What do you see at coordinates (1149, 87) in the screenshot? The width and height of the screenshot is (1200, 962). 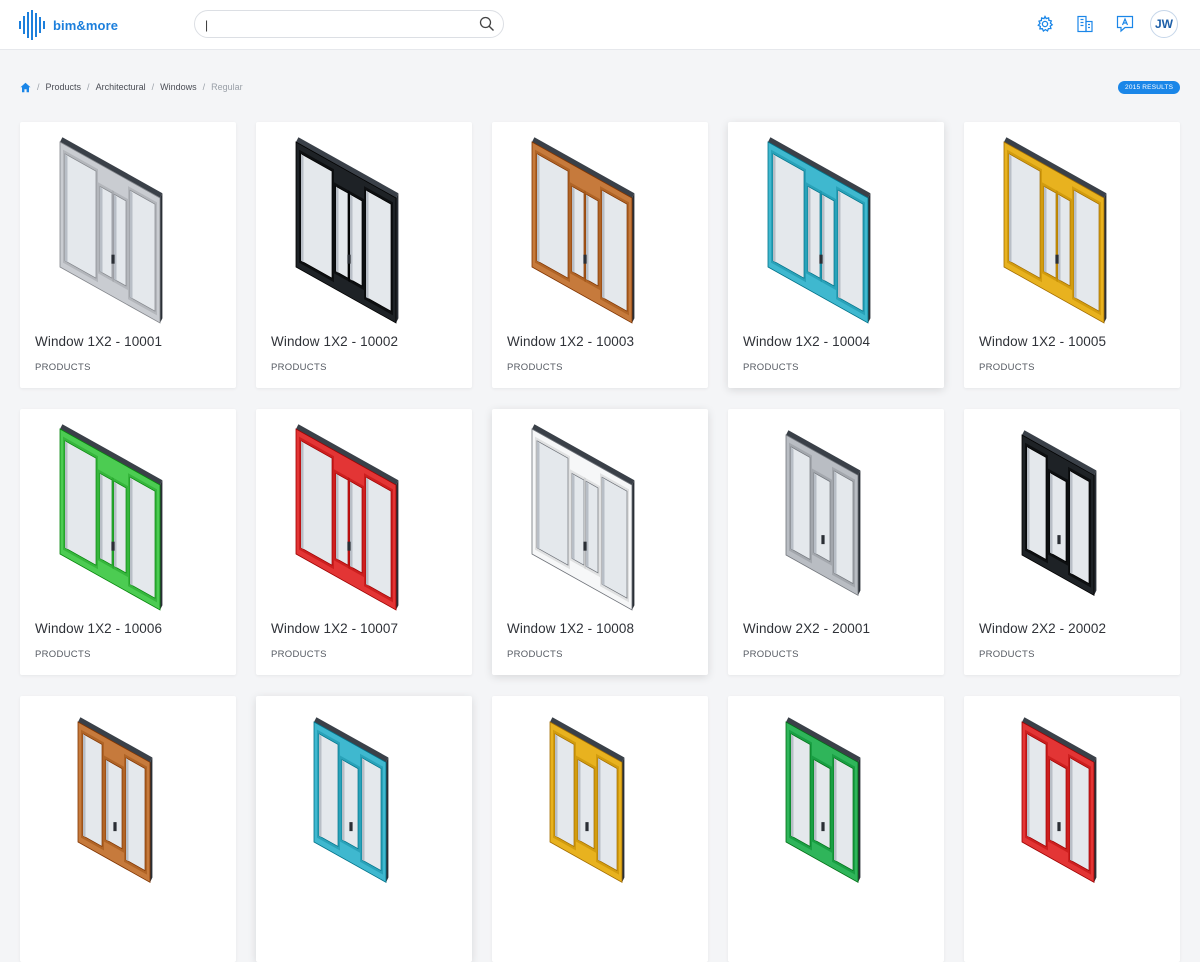 I see `results-count-badge: 2015 RESULTS` at bounding box center [1149, 87].